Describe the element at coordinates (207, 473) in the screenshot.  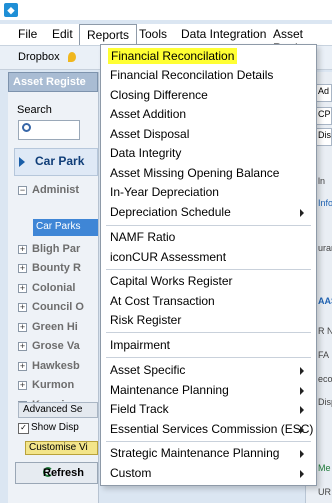
I see `menu-item-custom: Custom` at that location.